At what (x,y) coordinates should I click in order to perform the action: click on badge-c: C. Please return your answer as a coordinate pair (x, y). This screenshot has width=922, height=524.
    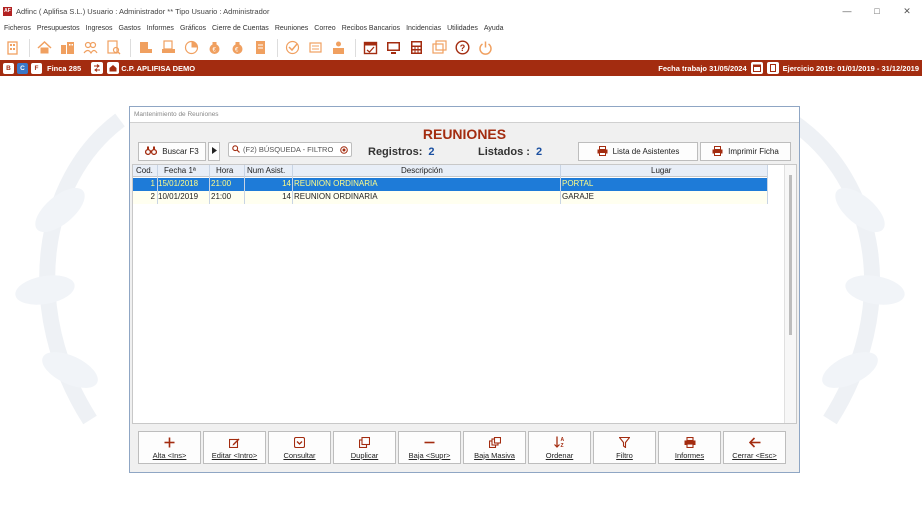
    Looking at the image, I should click on (22, 68).